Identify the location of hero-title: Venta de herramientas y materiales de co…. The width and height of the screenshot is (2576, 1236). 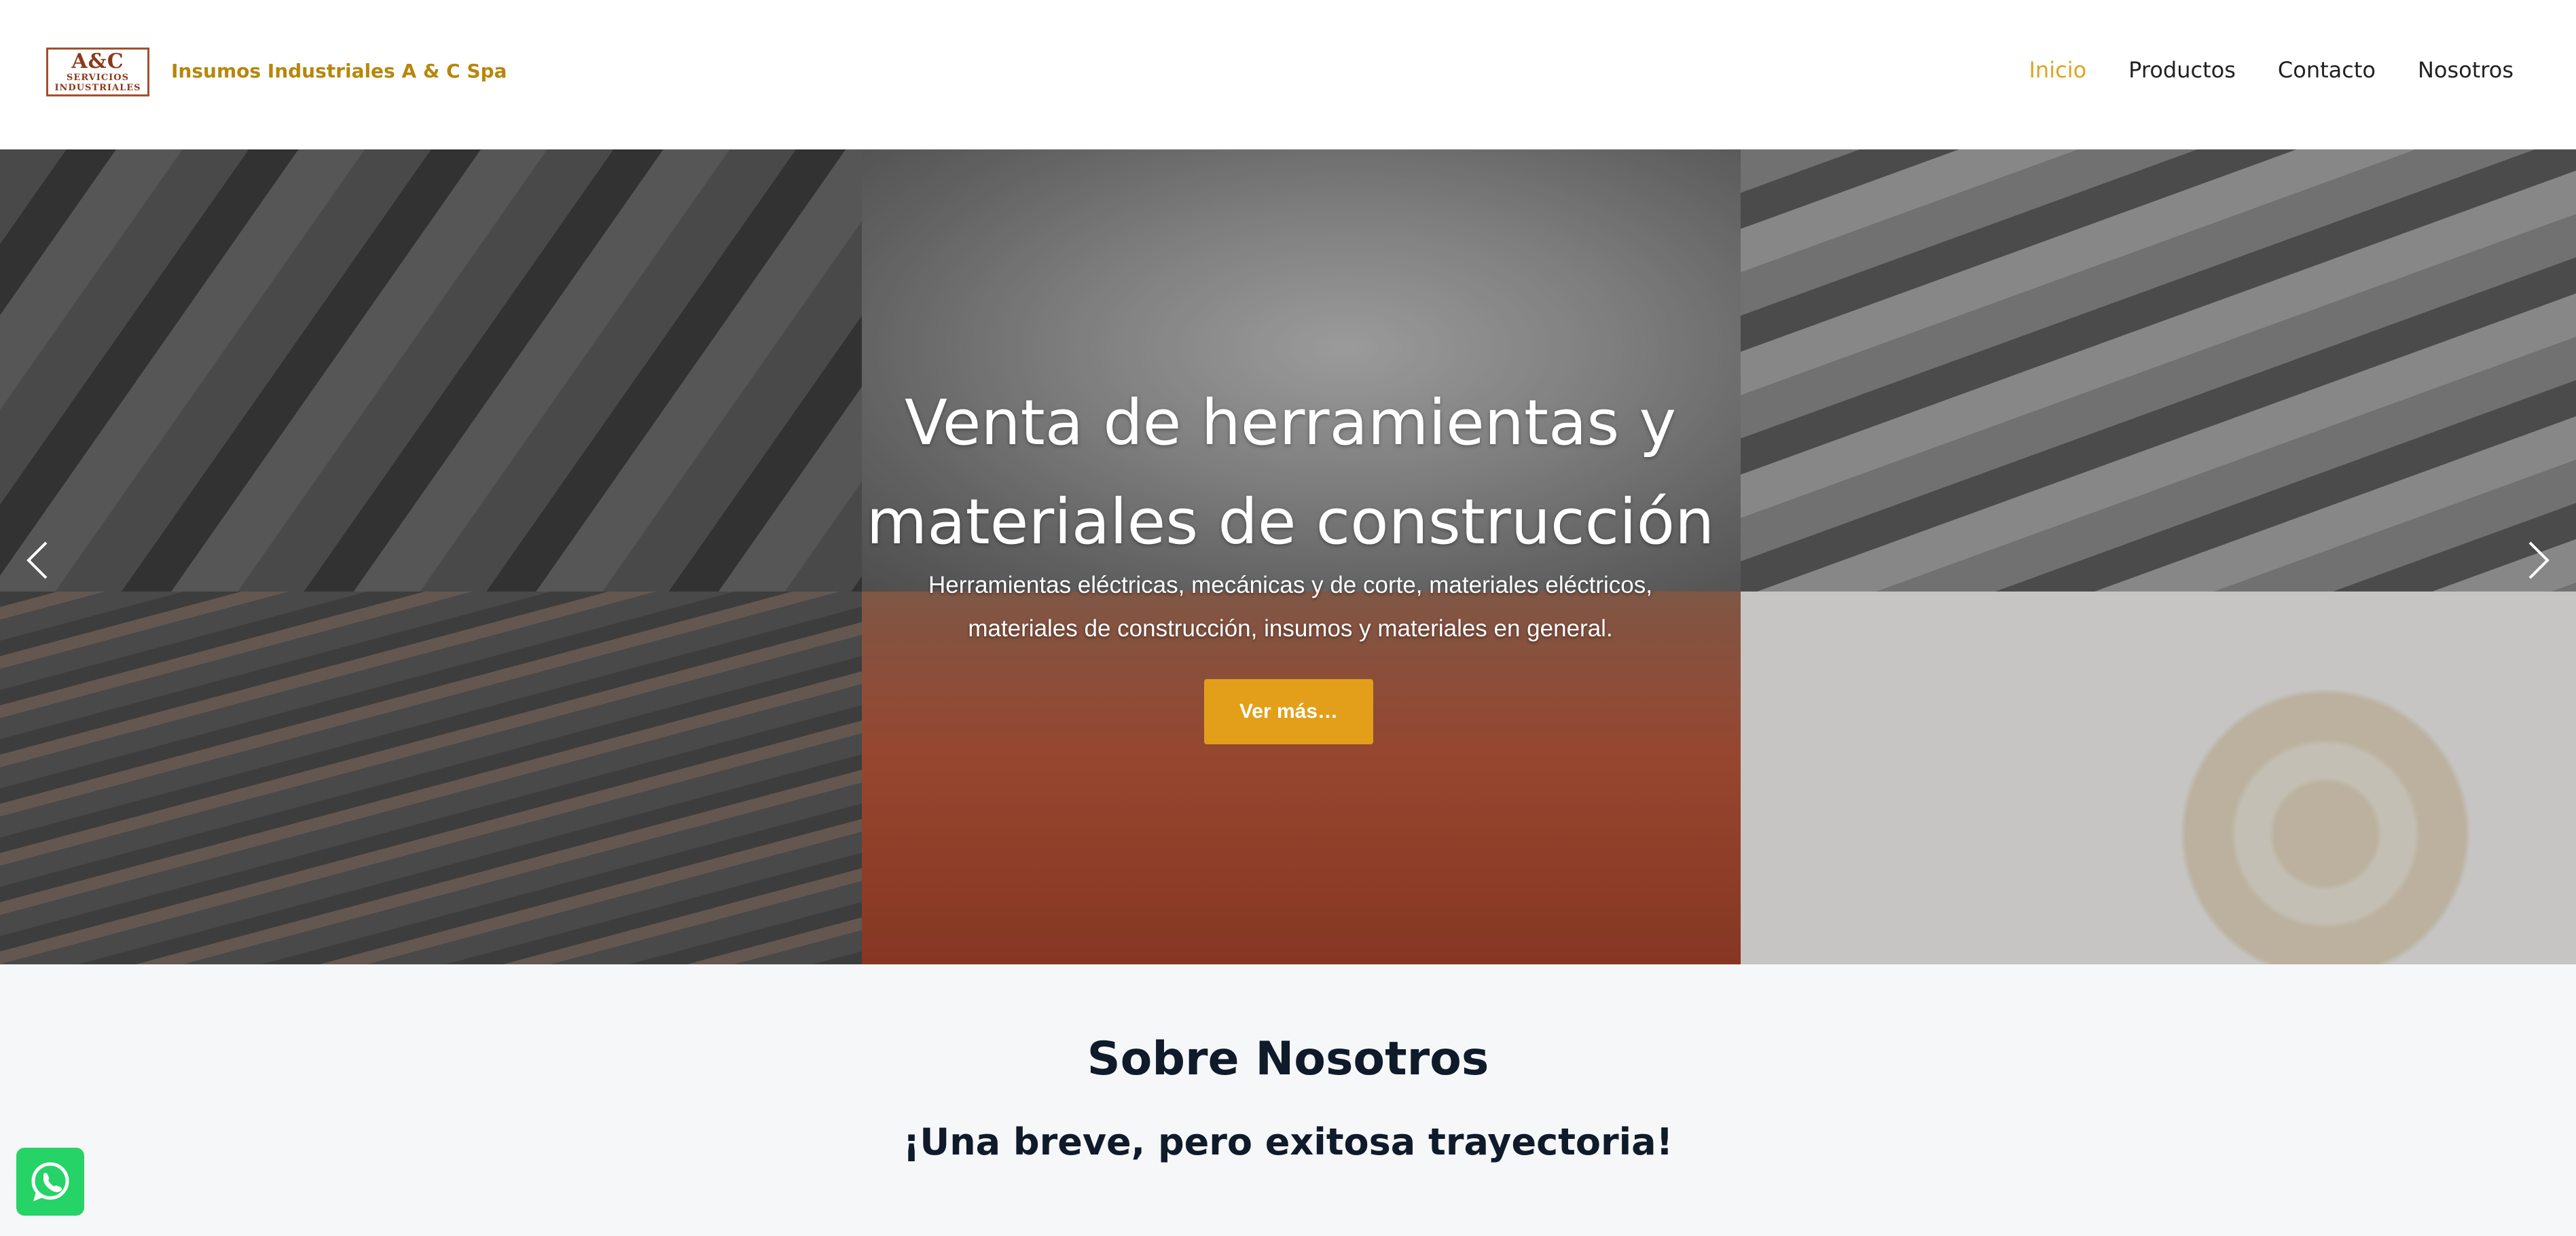
(1290, 473).